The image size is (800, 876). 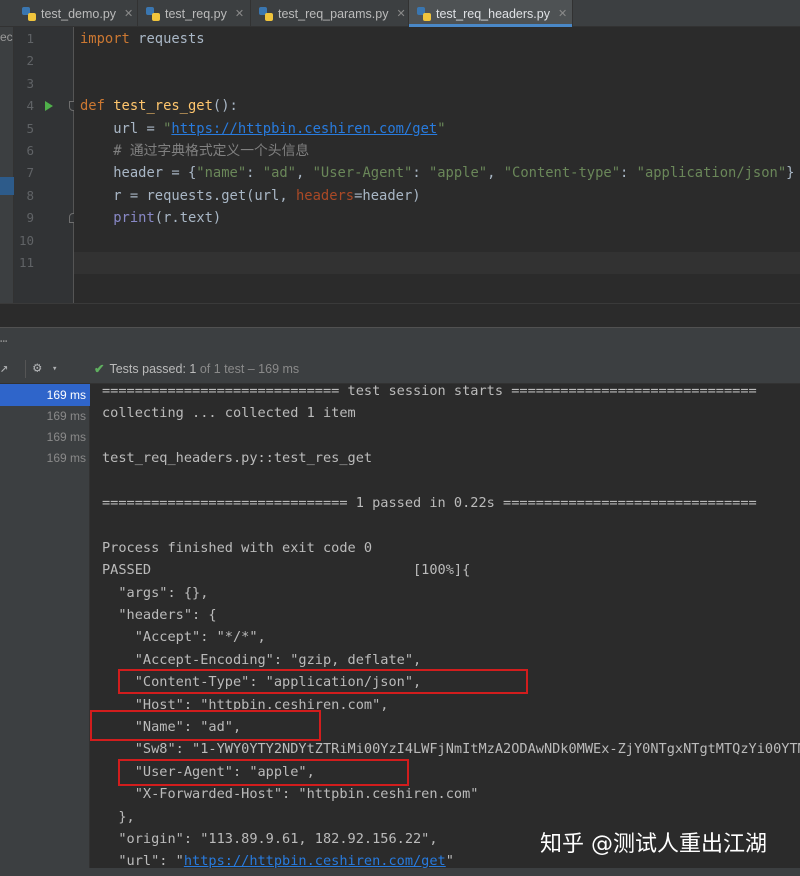 I want to click on line-number: 3, so click(x=30, y=83).